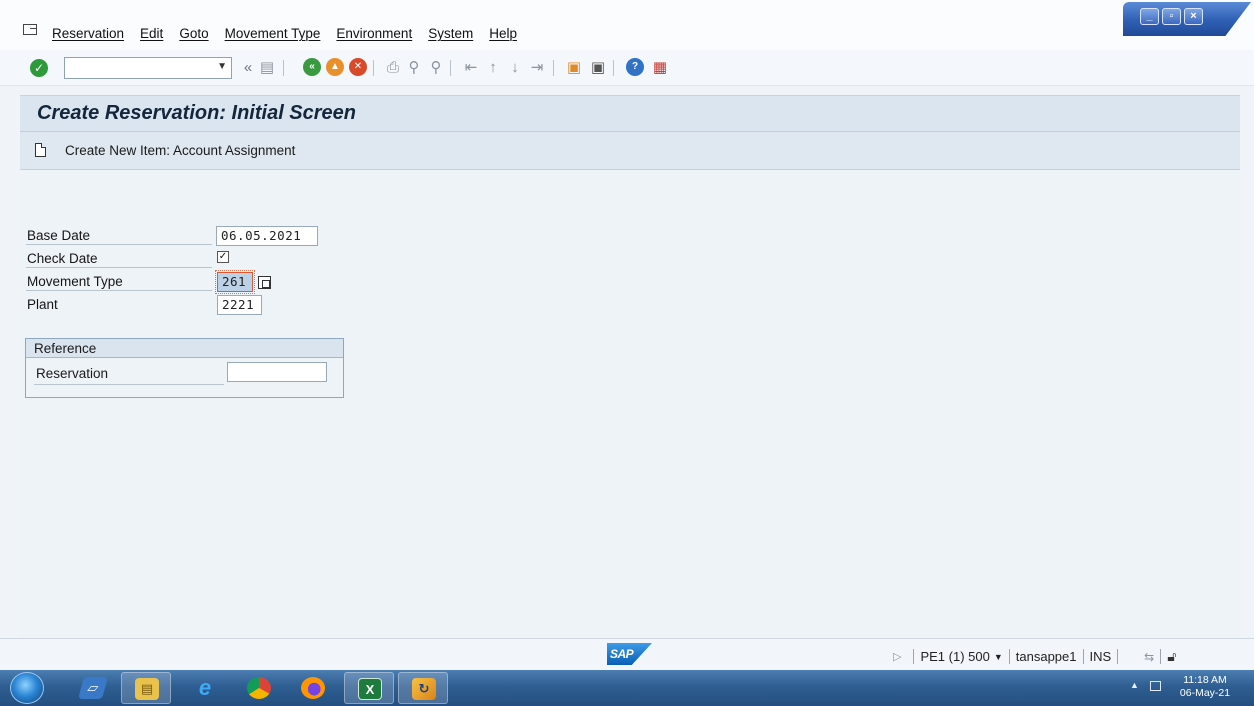 Image resolution: width=1254 pixels, height=706 pixels. Describe the element at coordinates (423, 688) in the screenshot. I see `sap-logon-icon: ↻` at that location.